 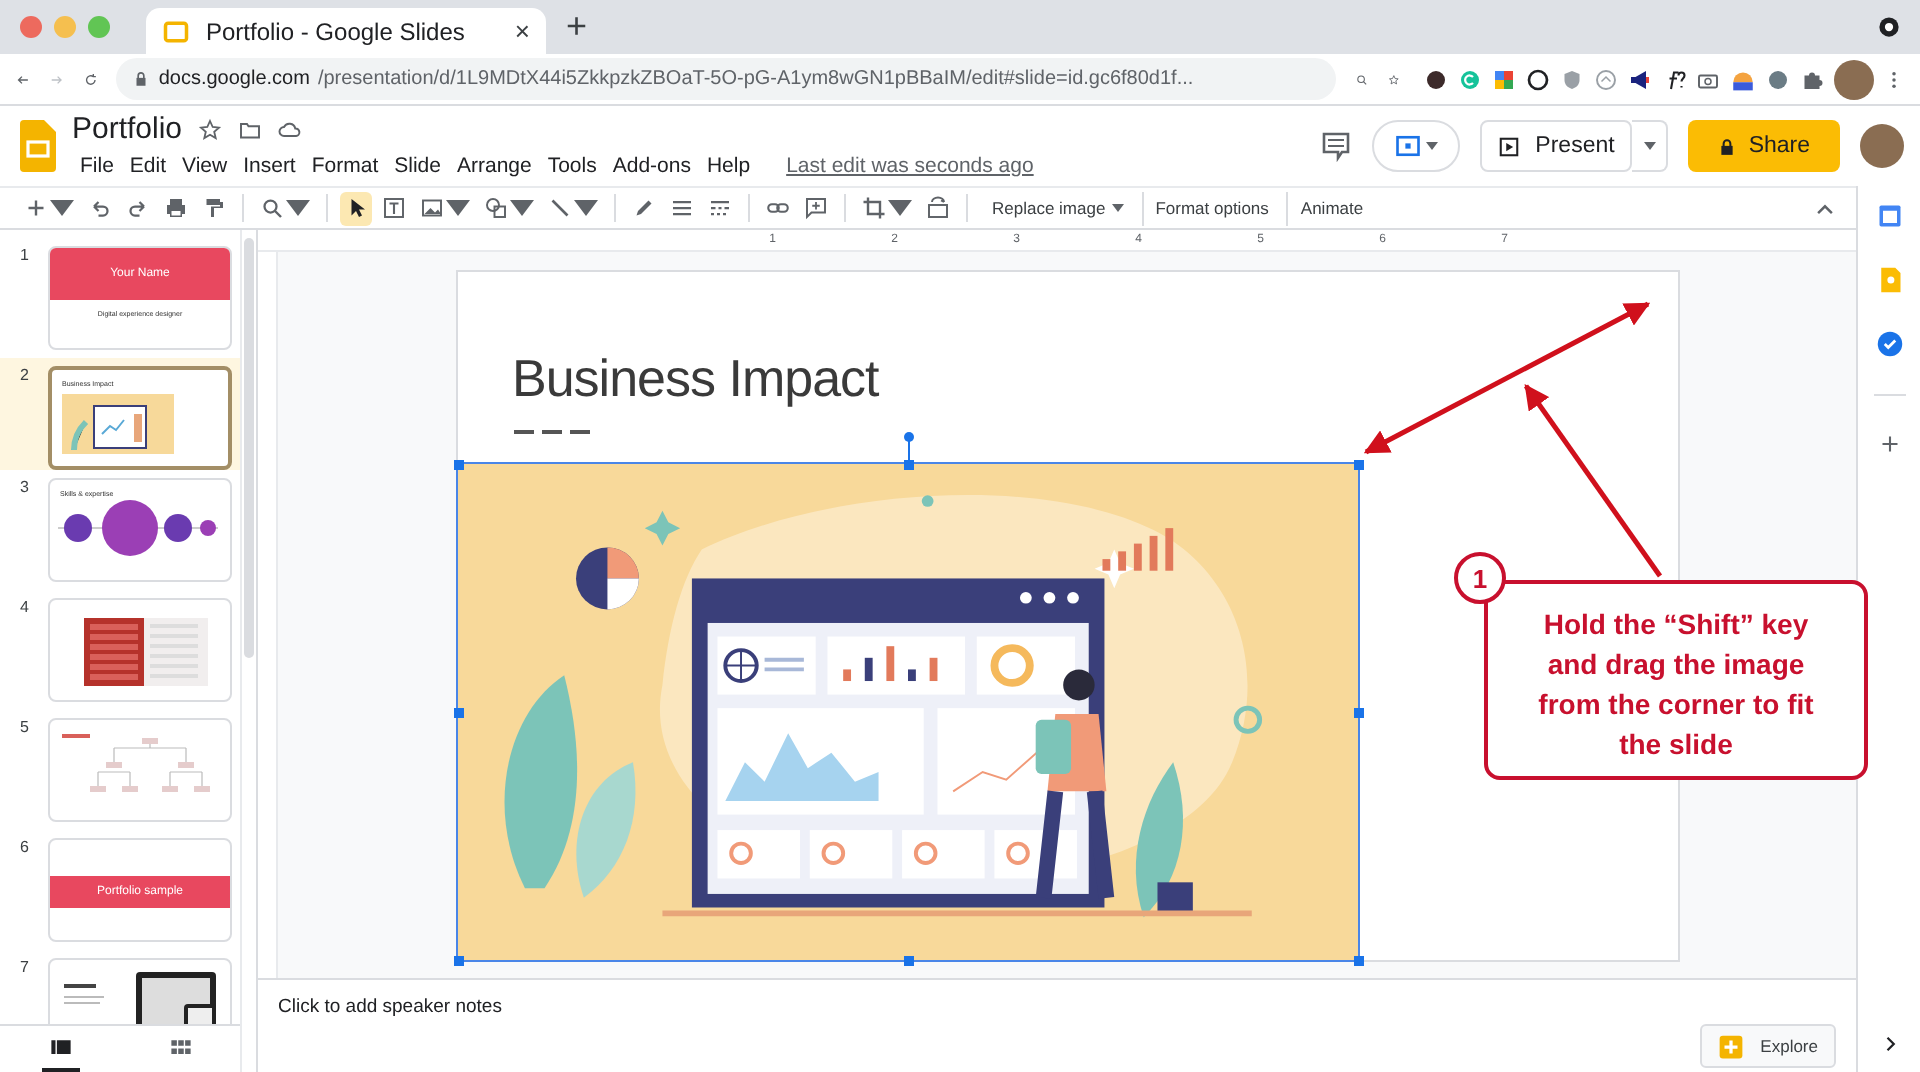 What do you see at coordinates (127, 129) in the screenshot?
I see `document-title: Portfolio` at bounding box center [127, 129].